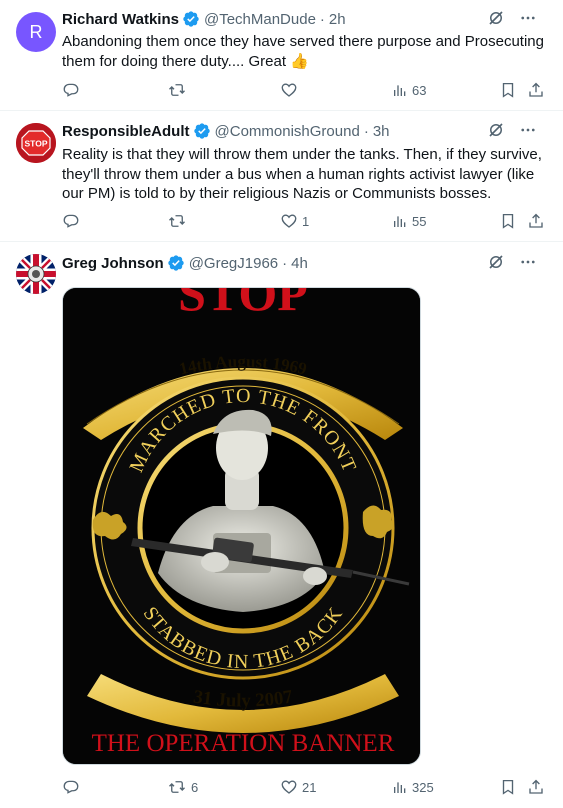 This screenshot has height=808, width=563. What do you see at coordinates (337, 19) in the screenshot?
I see `timestamp: 2h` at bounding box center [337, 19].